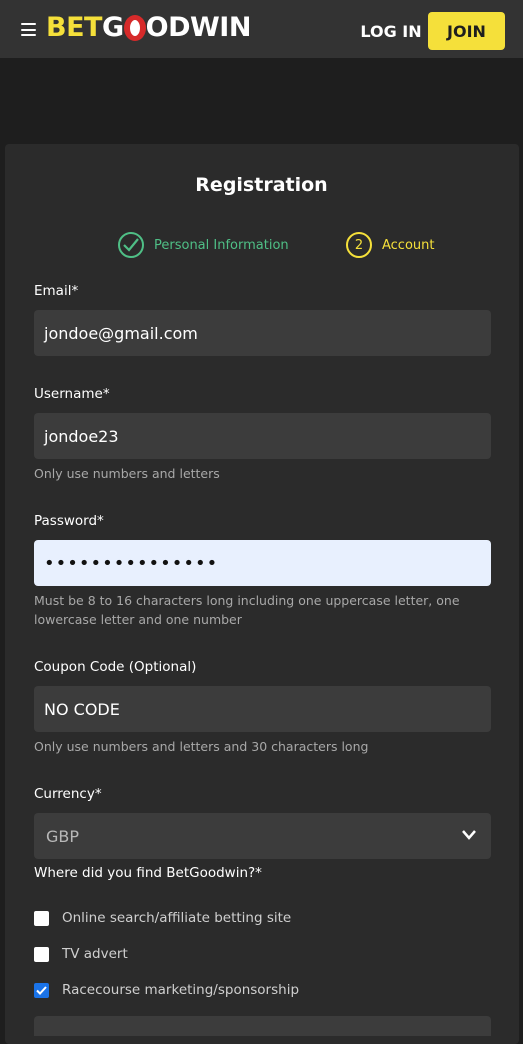 This screenshot has height=1044, width=523. I want to click on step-account: 2 Account, so click(390, 245).